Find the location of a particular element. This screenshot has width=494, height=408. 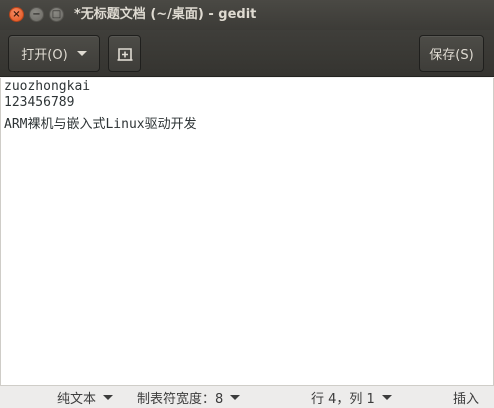

open-button-label: 打开(O) is located at coordinates (44, 55).